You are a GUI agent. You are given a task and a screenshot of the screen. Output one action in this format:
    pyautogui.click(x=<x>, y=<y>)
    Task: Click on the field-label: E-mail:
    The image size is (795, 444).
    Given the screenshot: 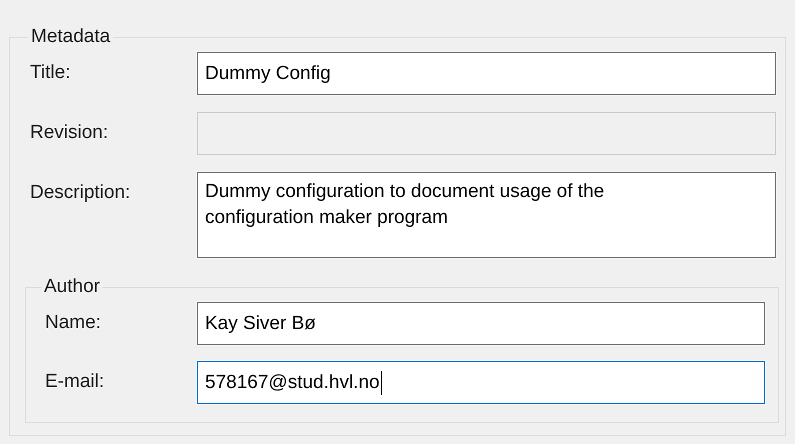 What is the action you would take?
    pyautogui.click(x=75, y=381)
    